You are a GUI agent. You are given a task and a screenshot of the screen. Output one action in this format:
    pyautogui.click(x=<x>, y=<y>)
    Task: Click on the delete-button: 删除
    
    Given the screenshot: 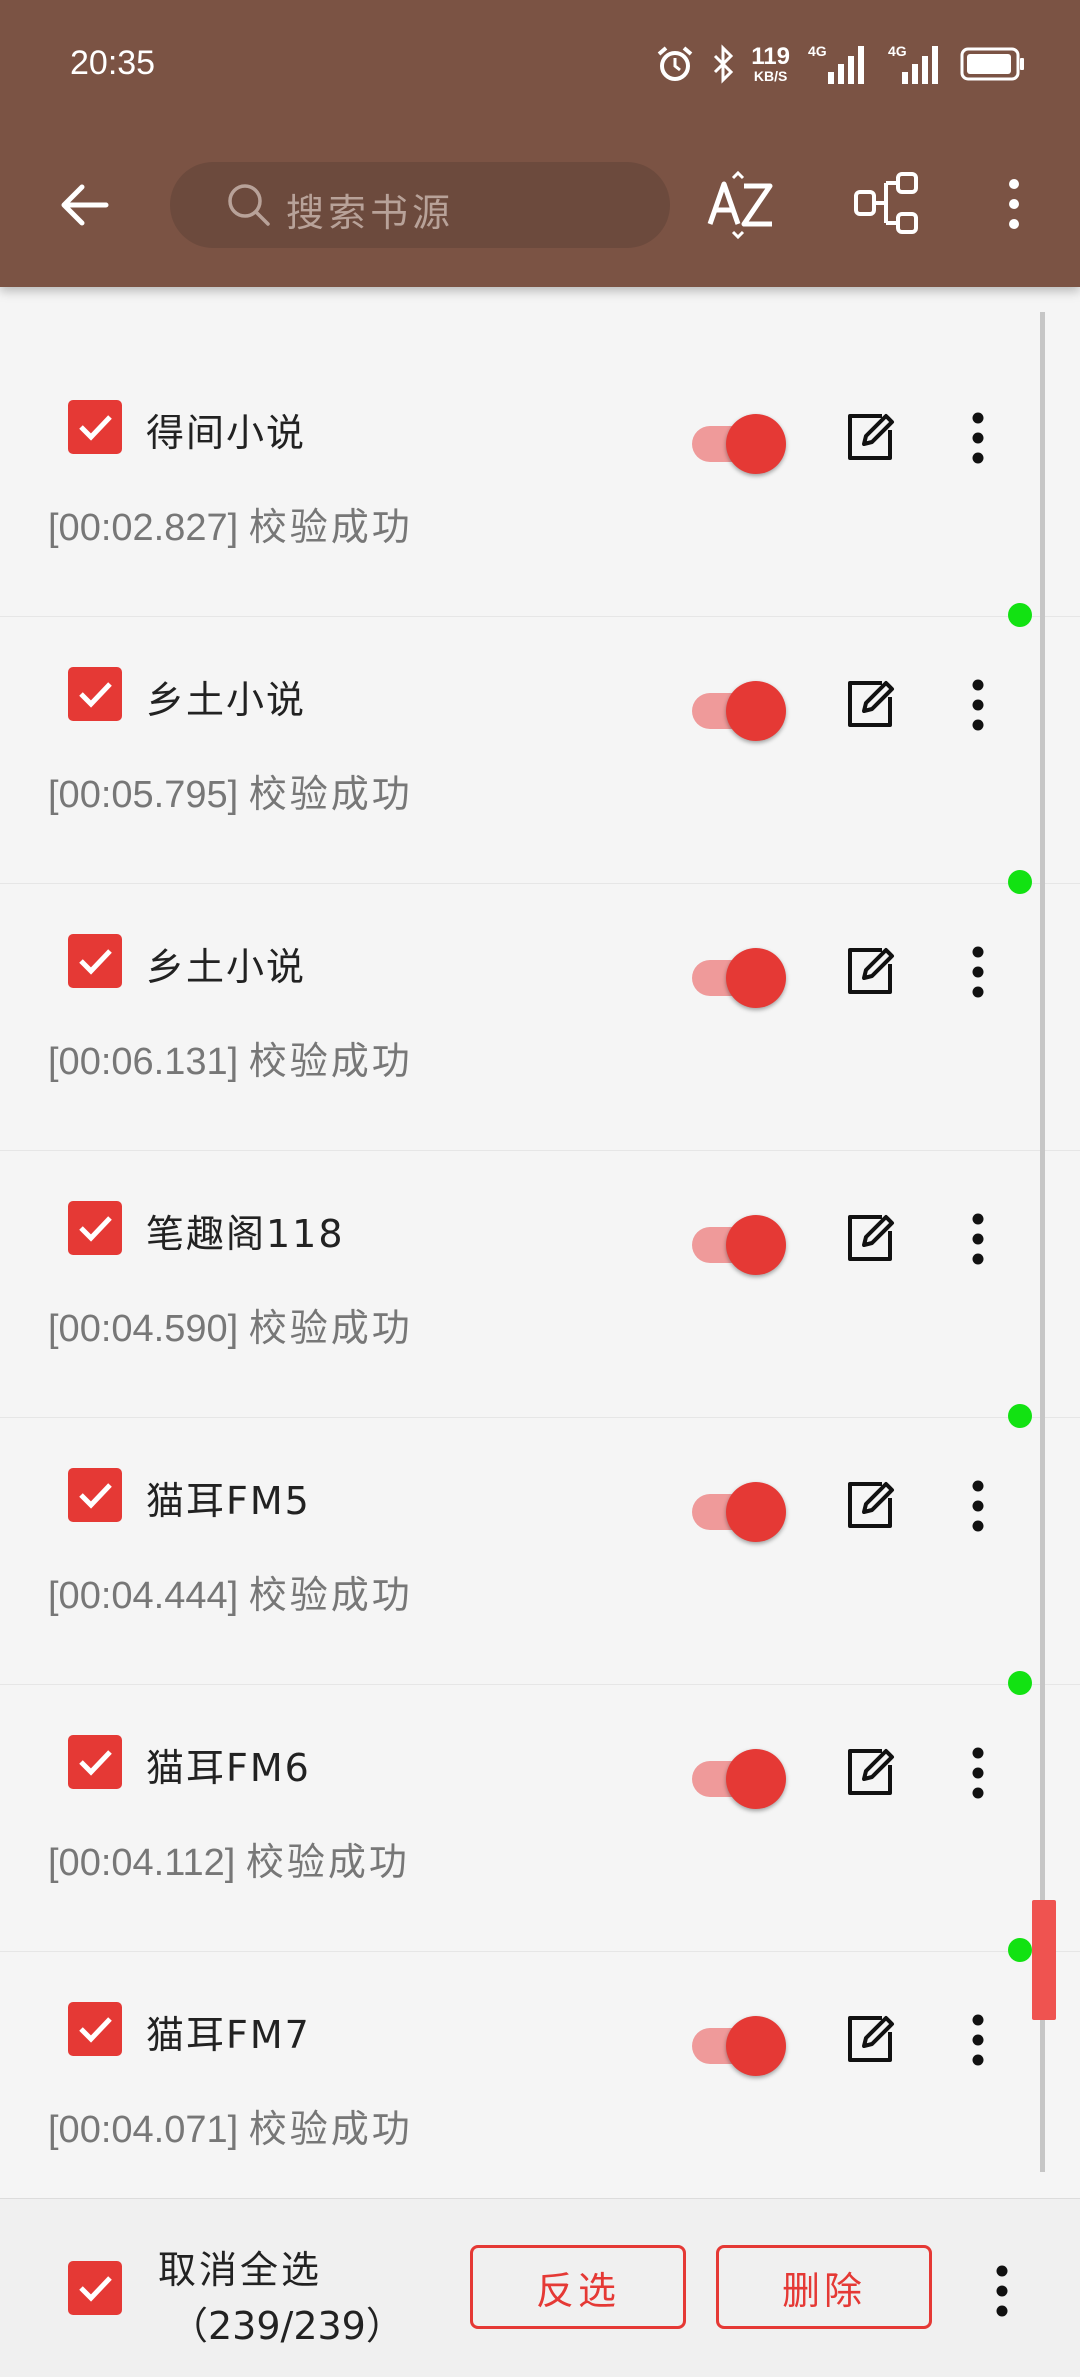 What is the action you would take?
    pyautogui.click(x=824, y=2287)
    